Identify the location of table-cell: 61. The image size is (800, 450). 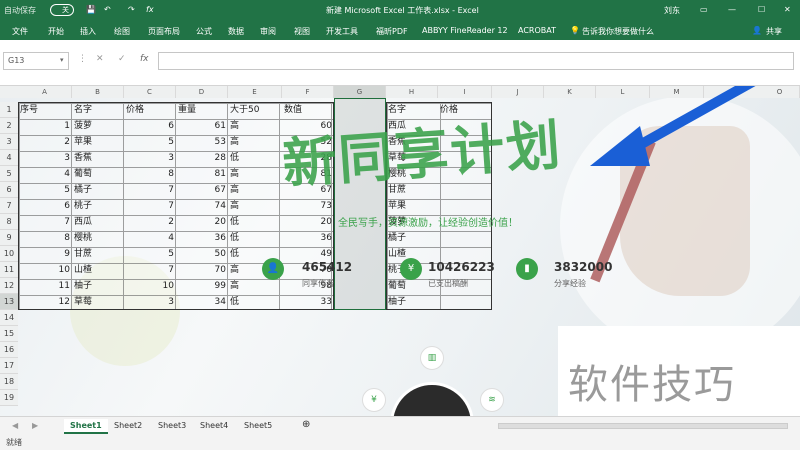
(202, 126).